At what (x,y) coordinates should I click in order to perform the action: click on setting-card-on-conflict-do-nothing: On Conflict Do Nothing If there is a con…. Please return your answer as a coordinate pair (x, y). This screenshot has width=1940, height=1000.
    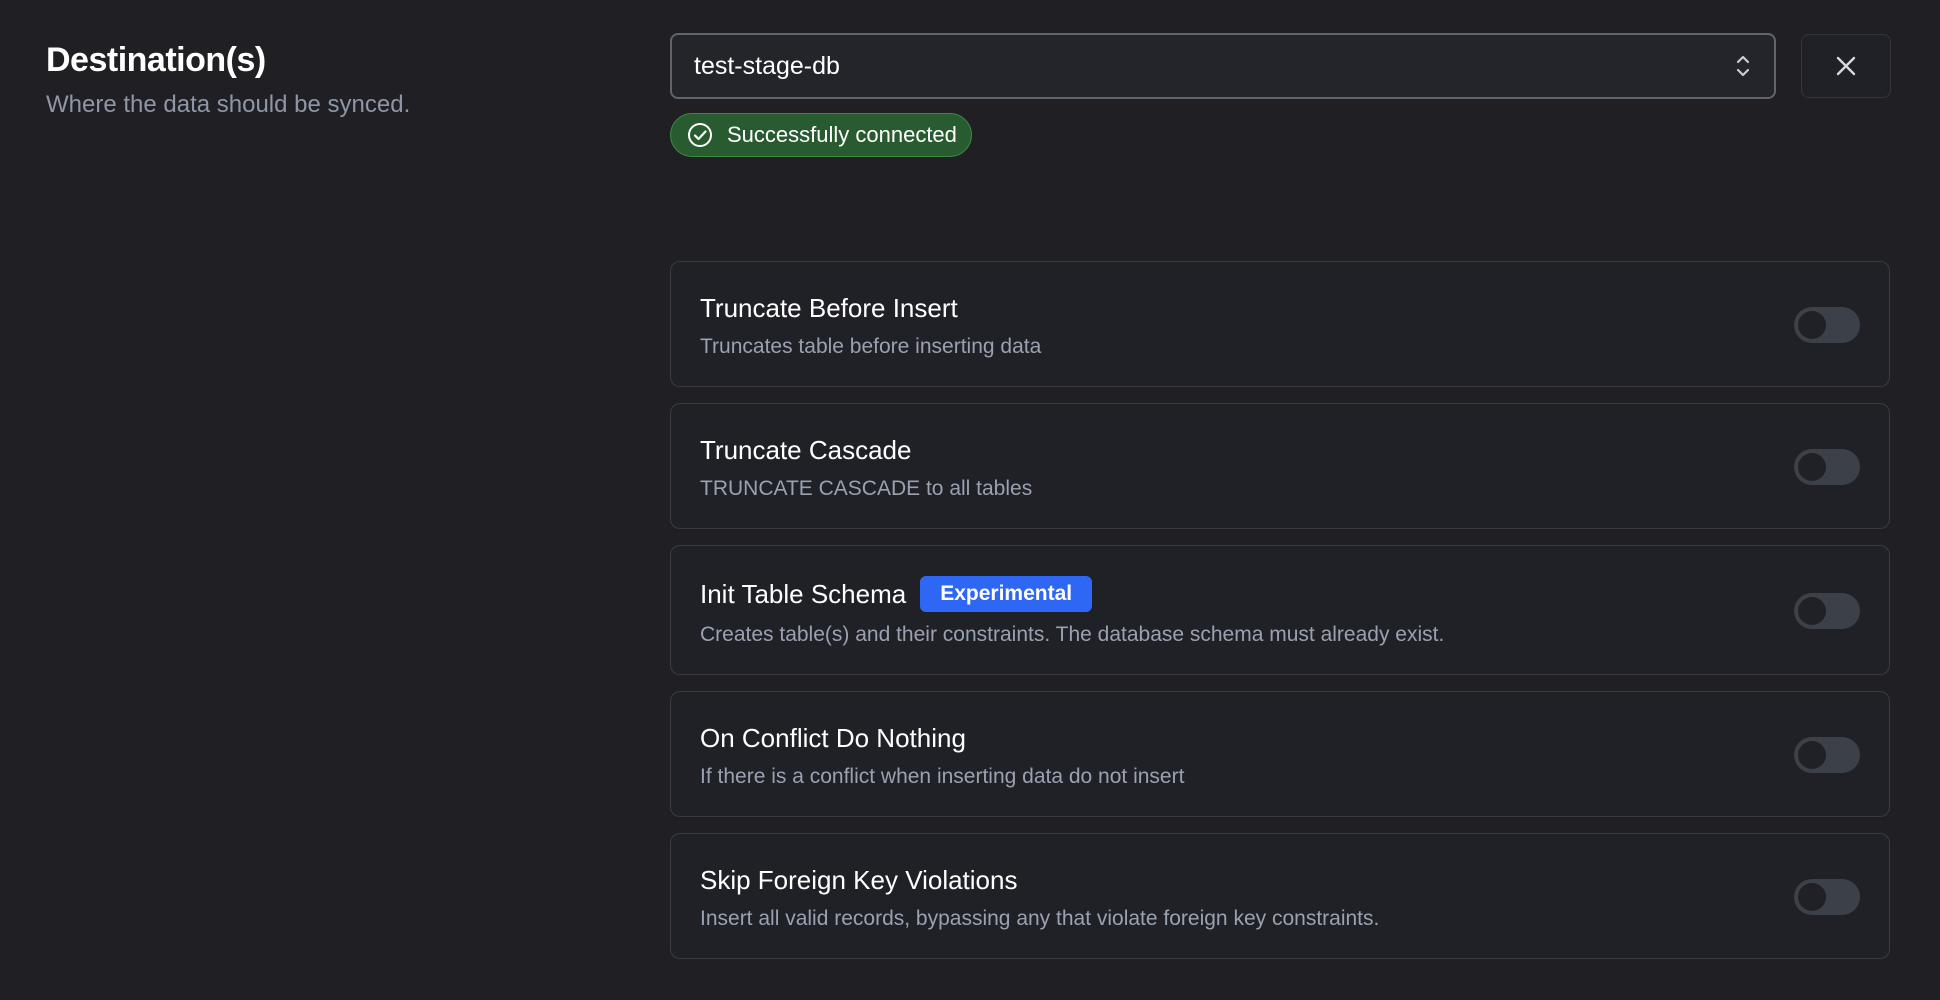
    Looking at the image, I should click on (1280, 754).